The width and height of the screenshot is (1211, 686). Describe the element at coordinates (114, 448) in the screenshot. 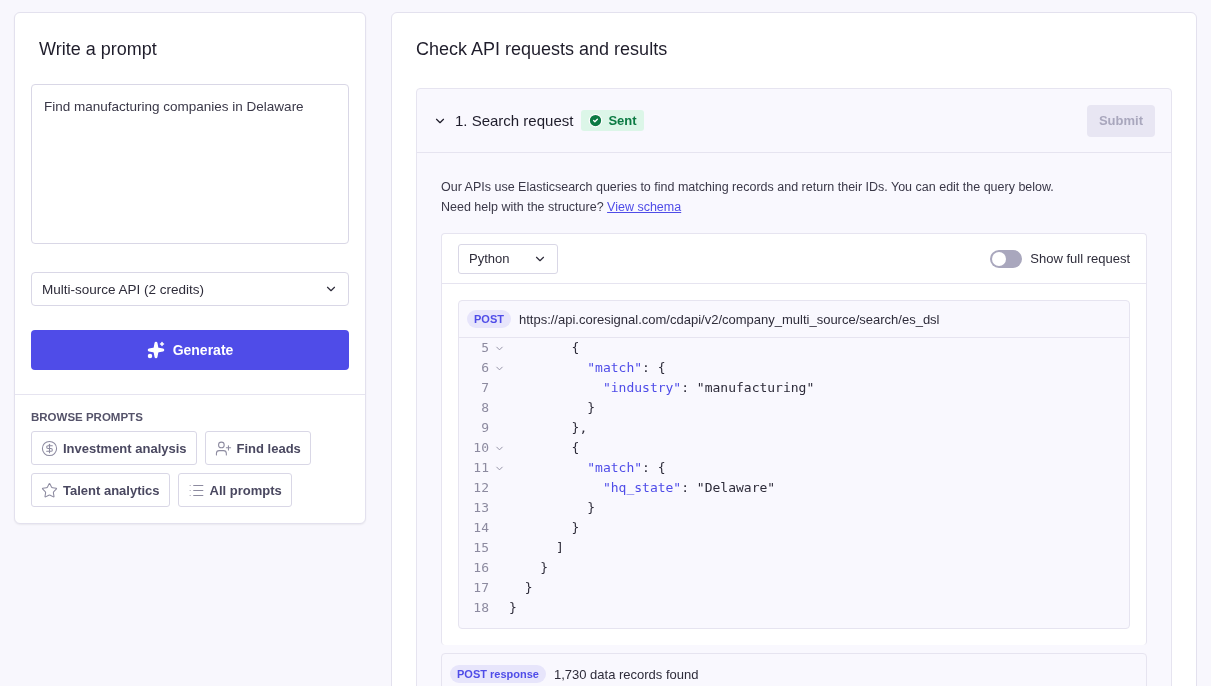

I see `prompt-chip: Investment analysis` at that location.